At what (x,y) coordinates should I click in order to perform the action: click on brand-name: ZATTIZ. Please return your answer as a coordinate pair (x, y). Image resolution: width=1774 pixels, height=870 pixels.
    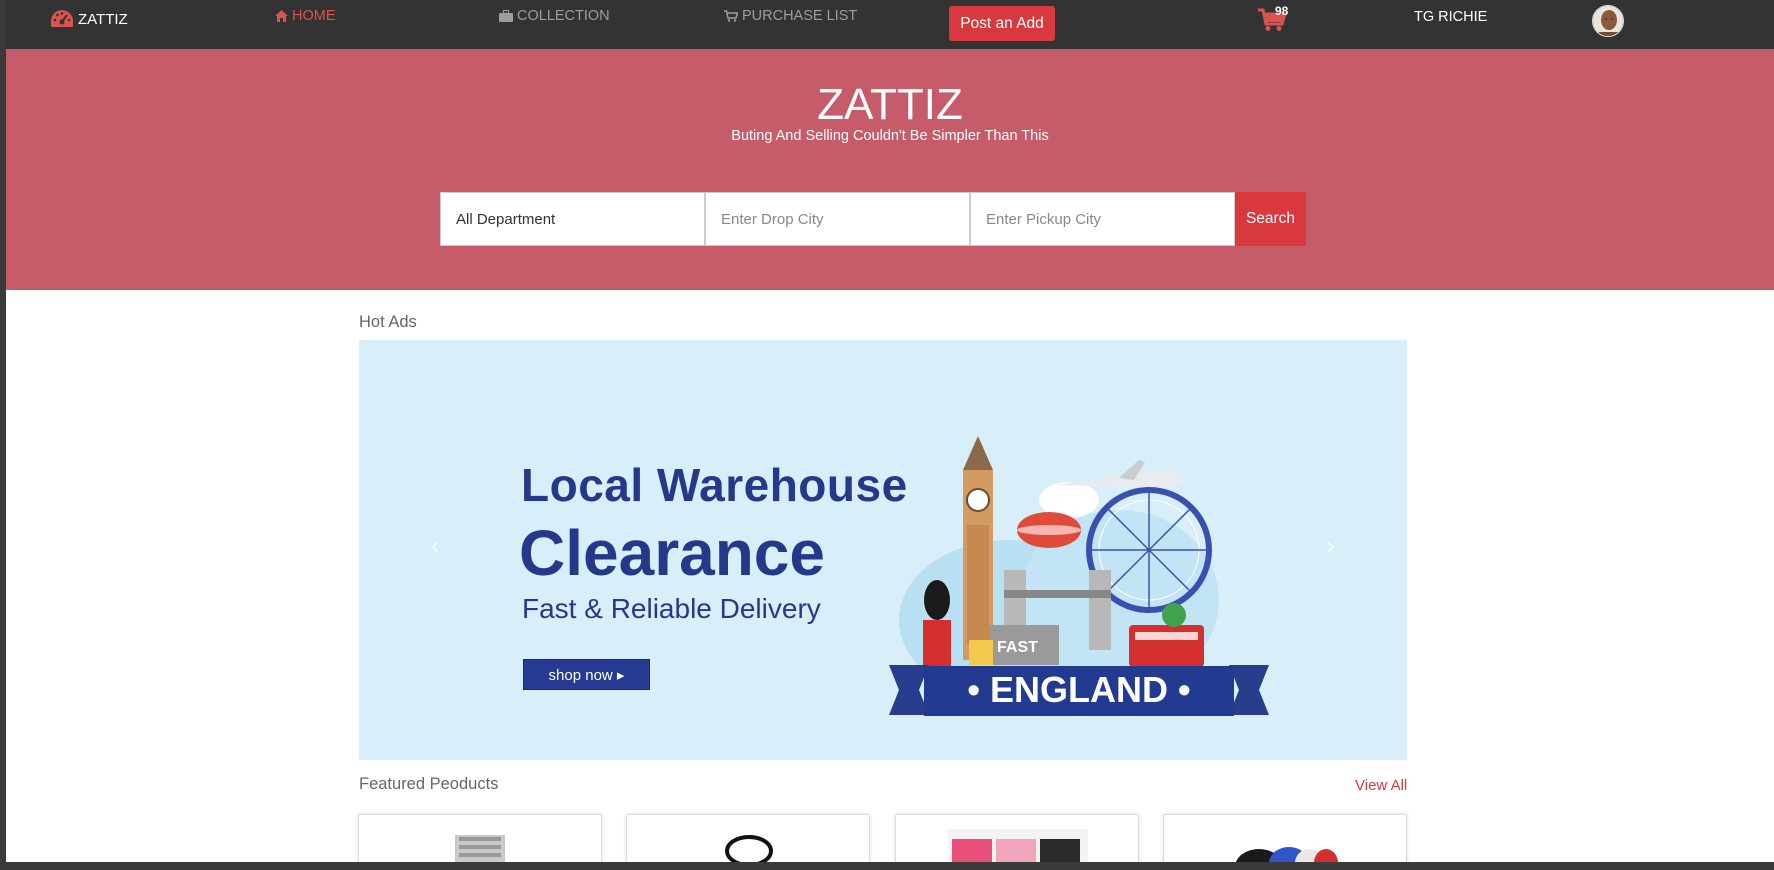
    Looking at the image, I should click on (103, 19).